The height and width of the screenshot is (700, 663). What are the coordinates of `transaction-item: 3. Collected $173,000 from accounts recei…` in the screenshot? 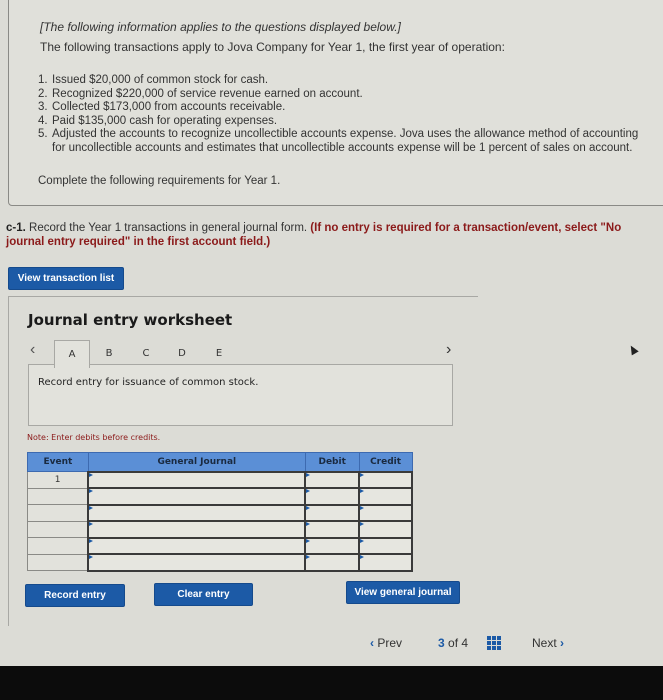 It's located at (162, 107).